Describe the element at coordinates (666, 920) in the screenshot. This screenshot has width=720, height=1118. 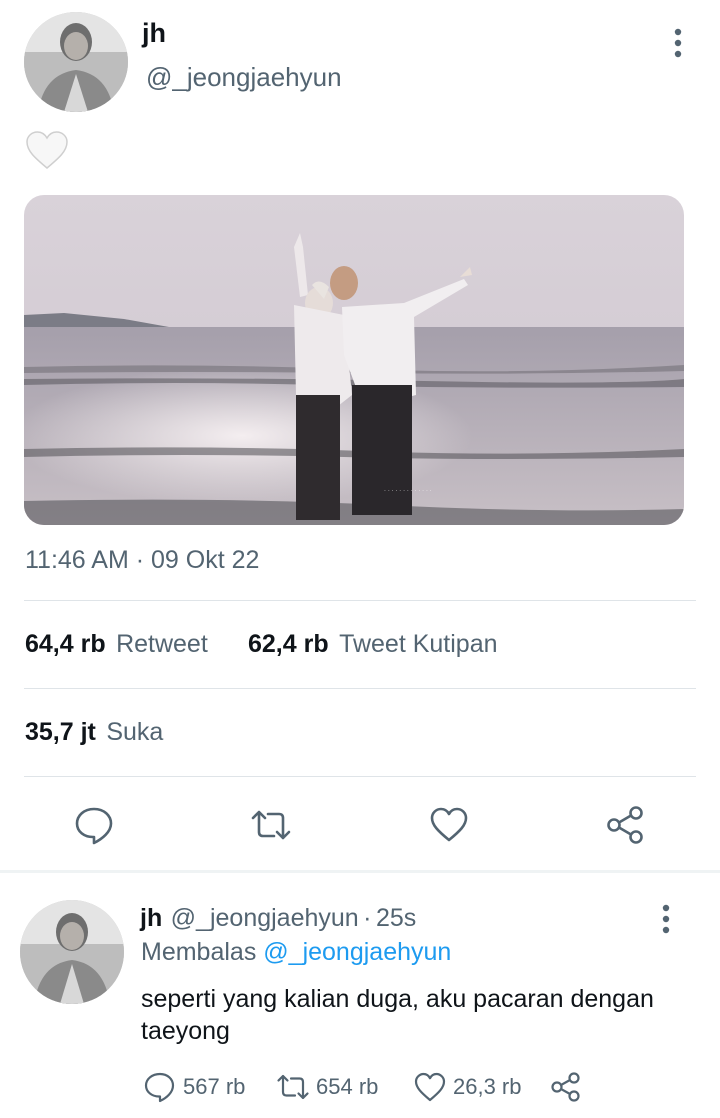
I see `reply-more-options-icon` at that location.